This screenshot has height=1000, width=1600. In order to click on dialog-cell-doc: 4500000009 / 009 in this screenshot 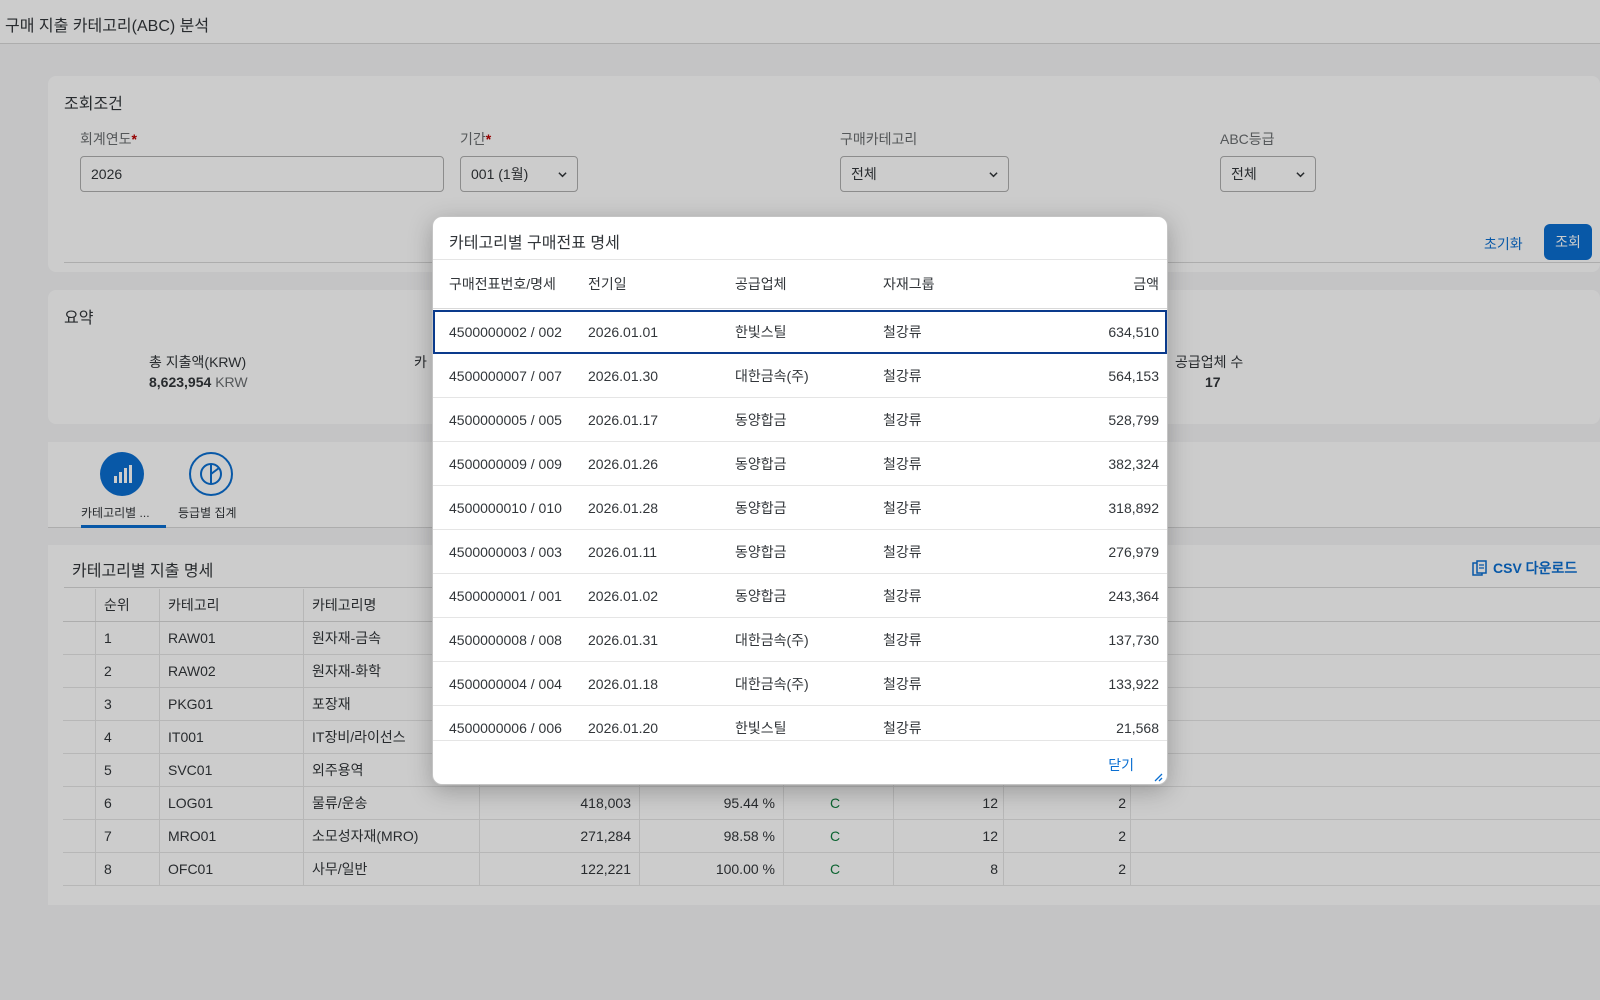, I will do `click(505, 463)`.